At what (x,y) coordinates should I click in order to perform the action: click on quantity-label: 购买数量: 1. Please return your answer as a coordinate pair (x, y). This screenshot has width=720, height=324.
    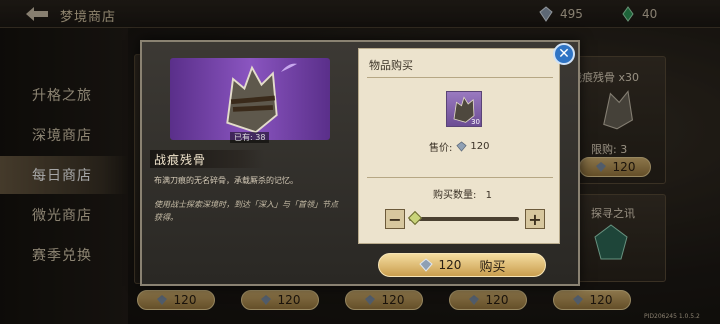
    Looking at the image, I should click on (462, 193).